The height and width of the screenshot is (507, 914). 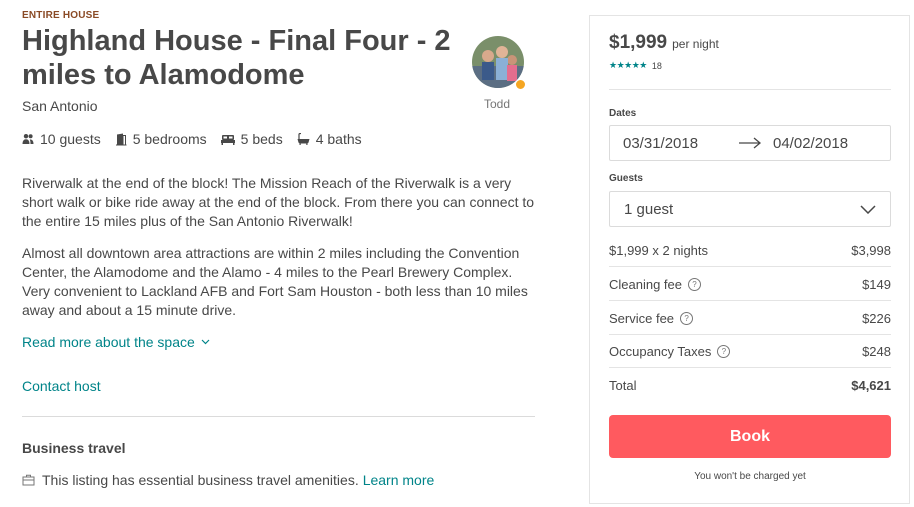 I want to click on amenity-guests-label: 10 guests, so click(x=70, y=139).